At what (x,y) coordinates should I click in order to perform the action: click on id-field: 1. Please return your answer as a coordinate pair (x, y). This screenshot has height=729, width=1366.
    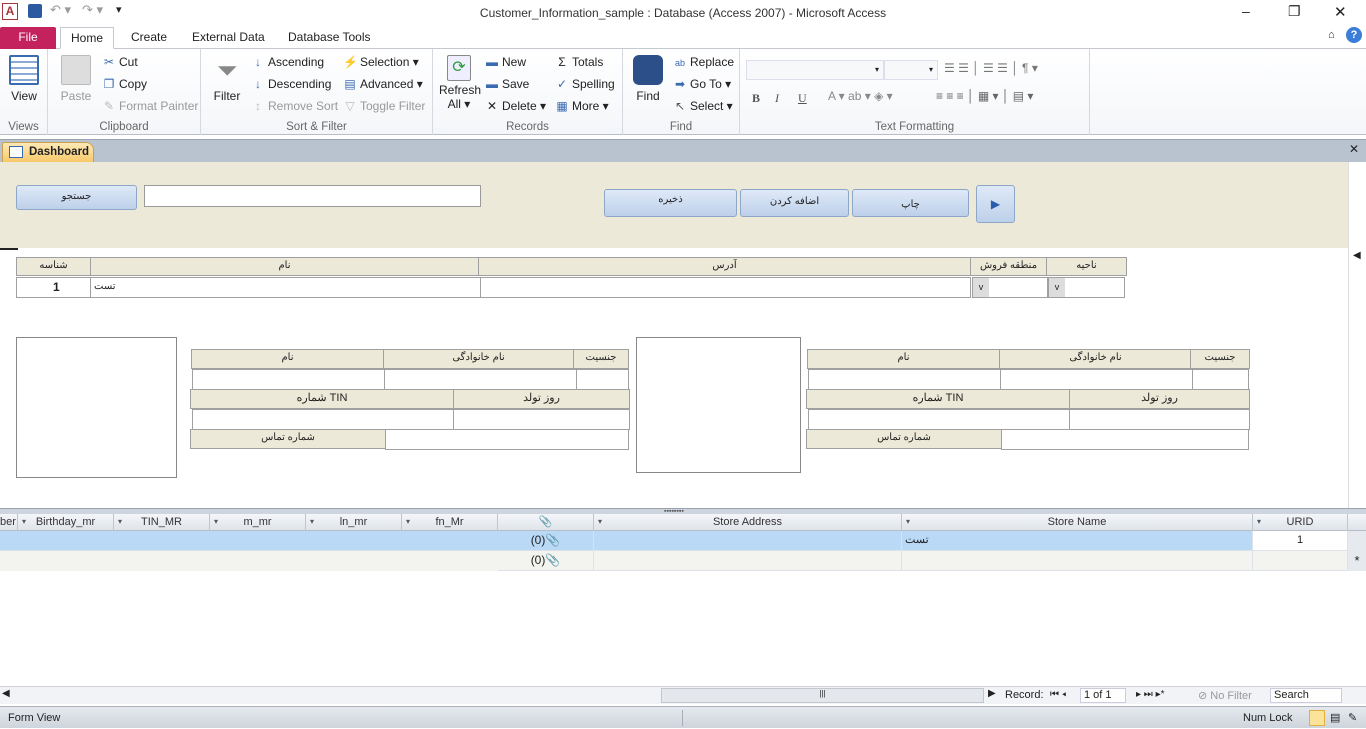
    Looking at the image, I should click on (53, 287).